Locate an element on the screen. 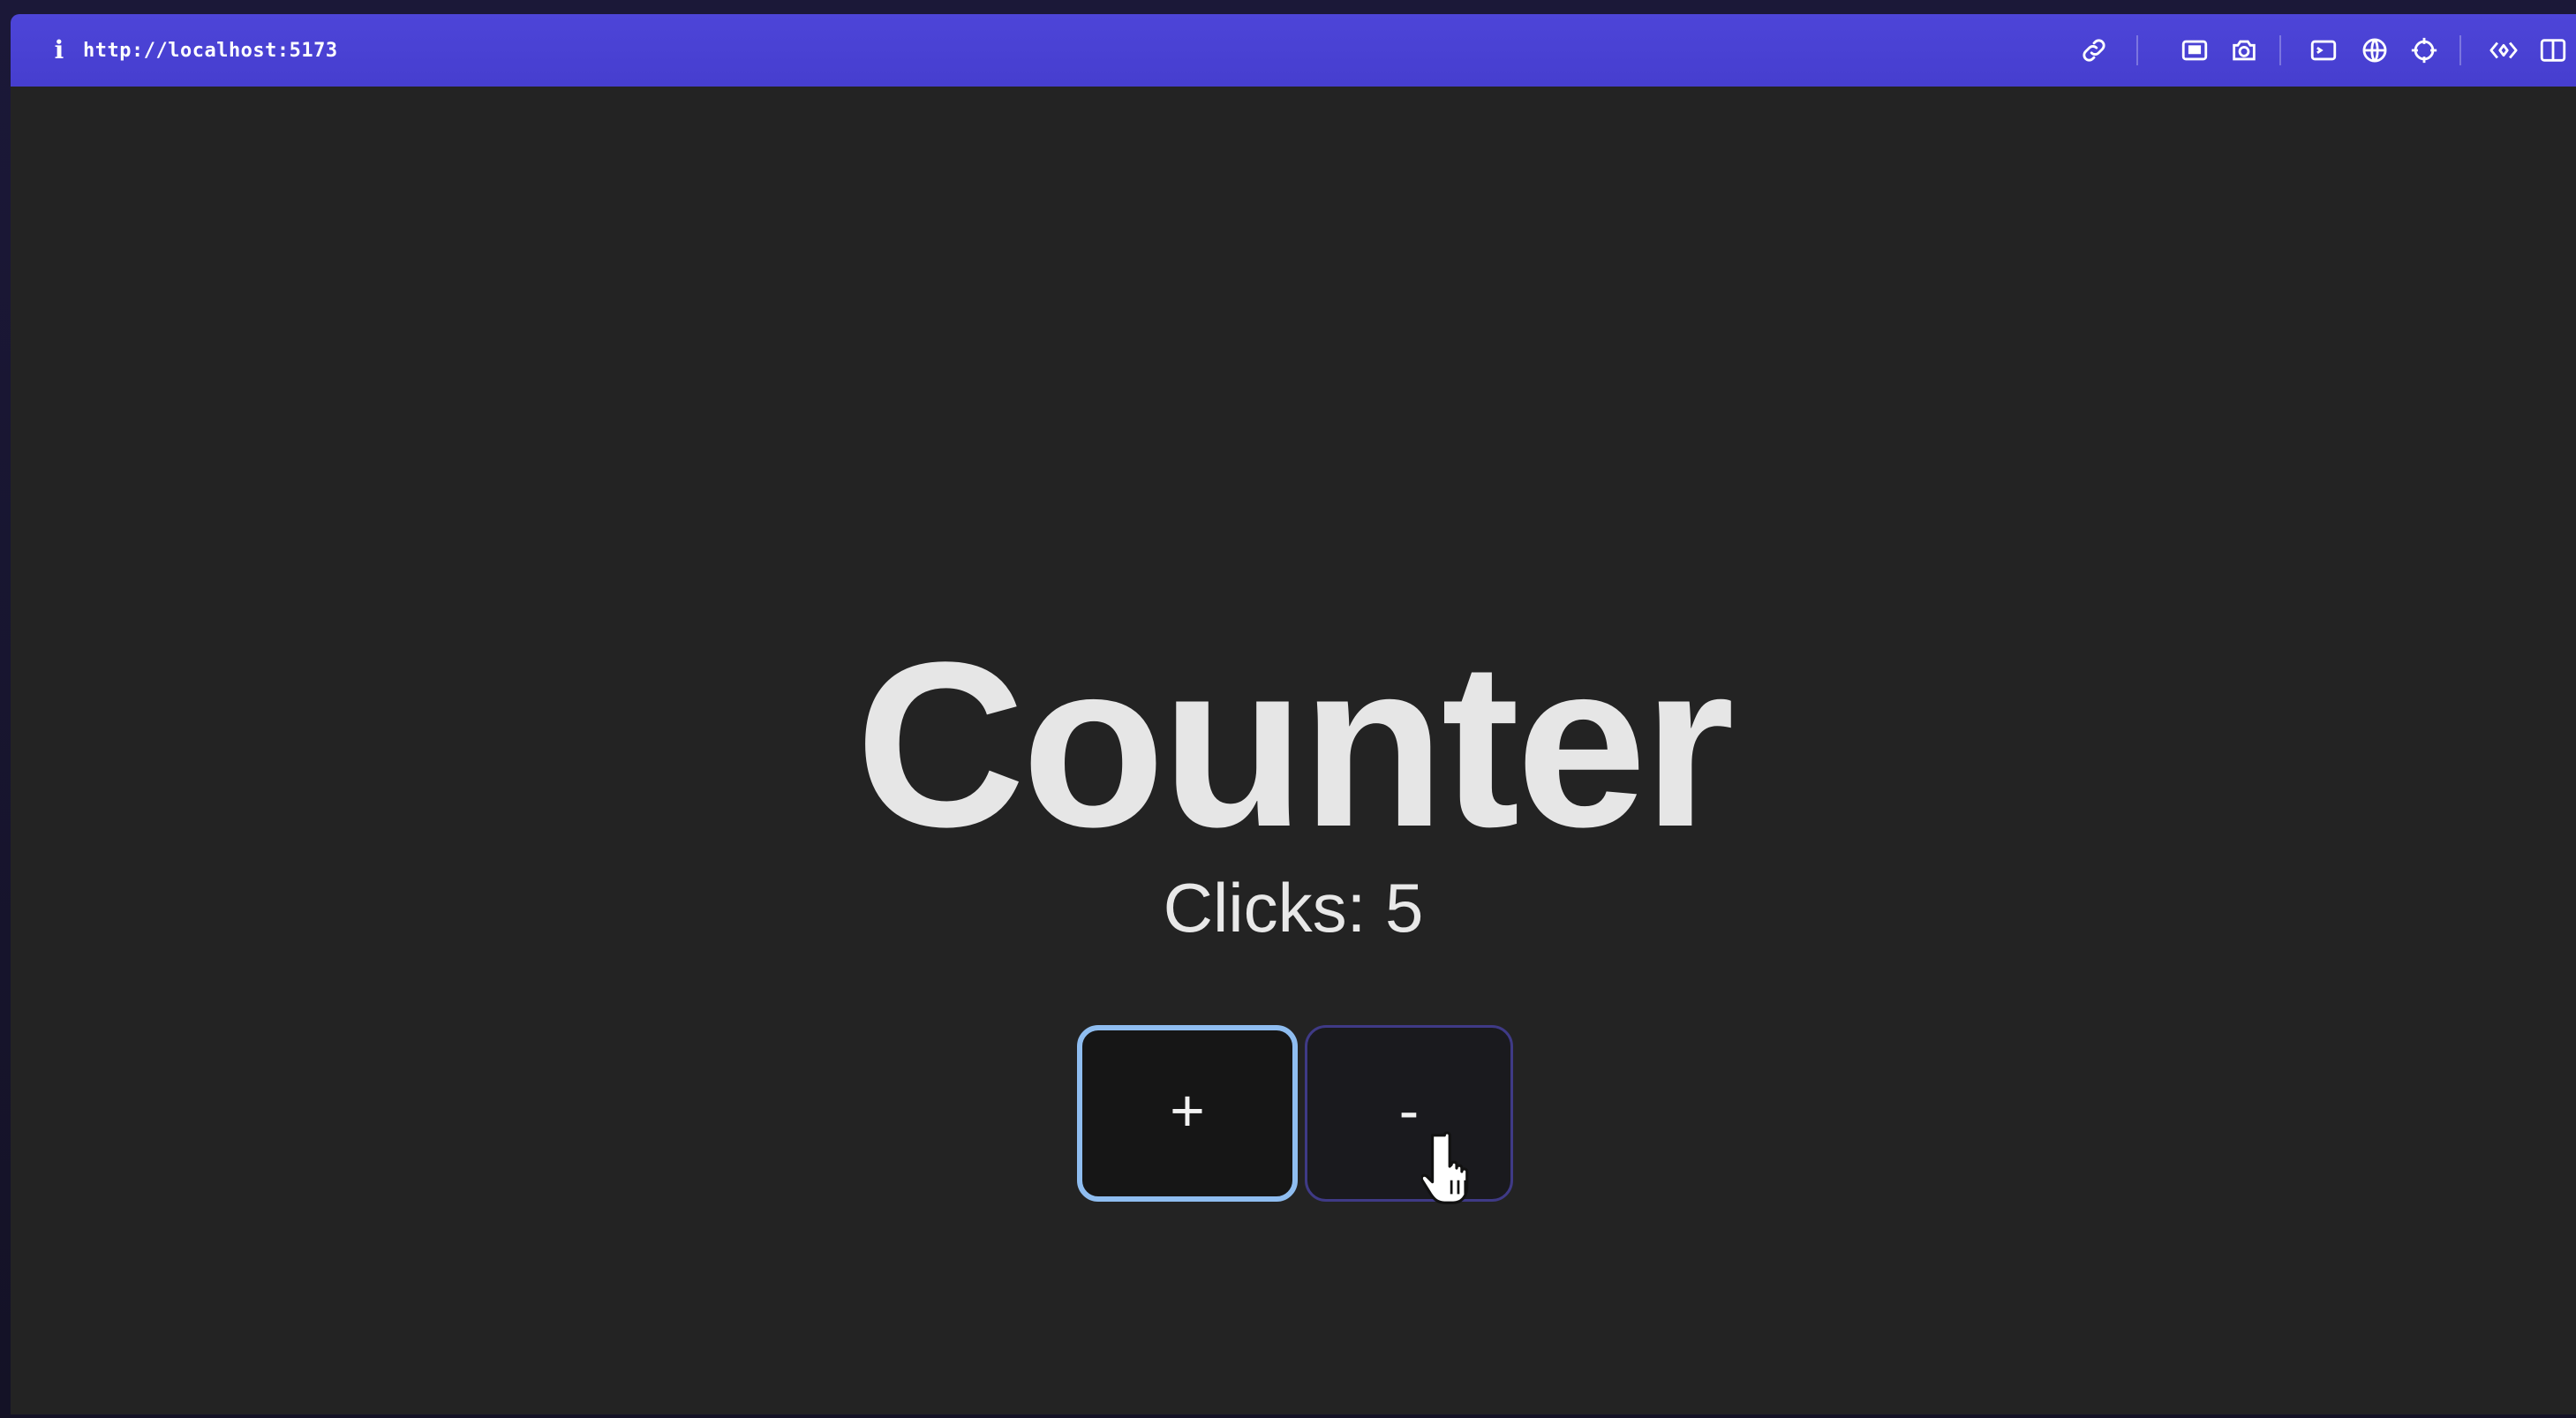 The height and width of the screenshot is (1418, 2576). code-icon is located at coordinates (2503, 50).